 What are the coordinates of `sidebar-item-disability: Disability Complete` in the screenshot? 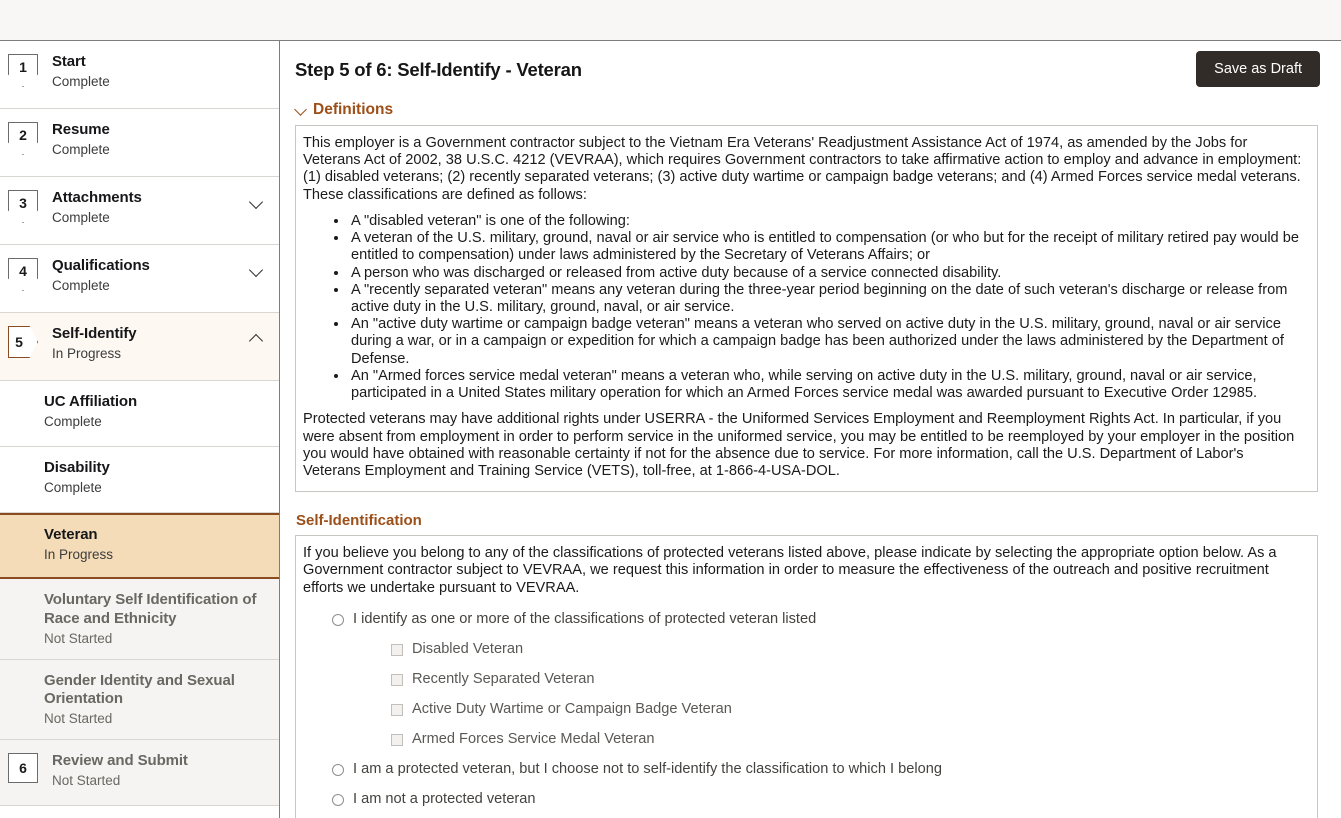 It's located at (139, 480).